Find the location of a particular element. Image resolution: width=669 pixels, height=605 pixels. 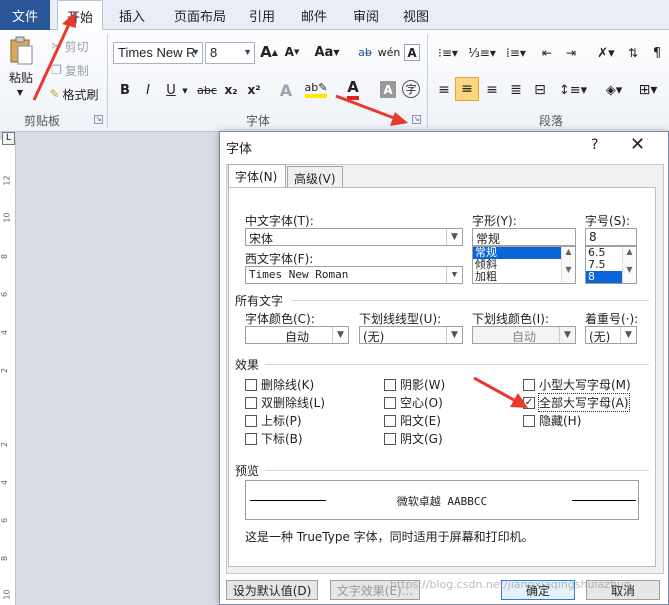

double-strikethrough-checkbox: 双删除线(L) is located at coordinates (285, 402).